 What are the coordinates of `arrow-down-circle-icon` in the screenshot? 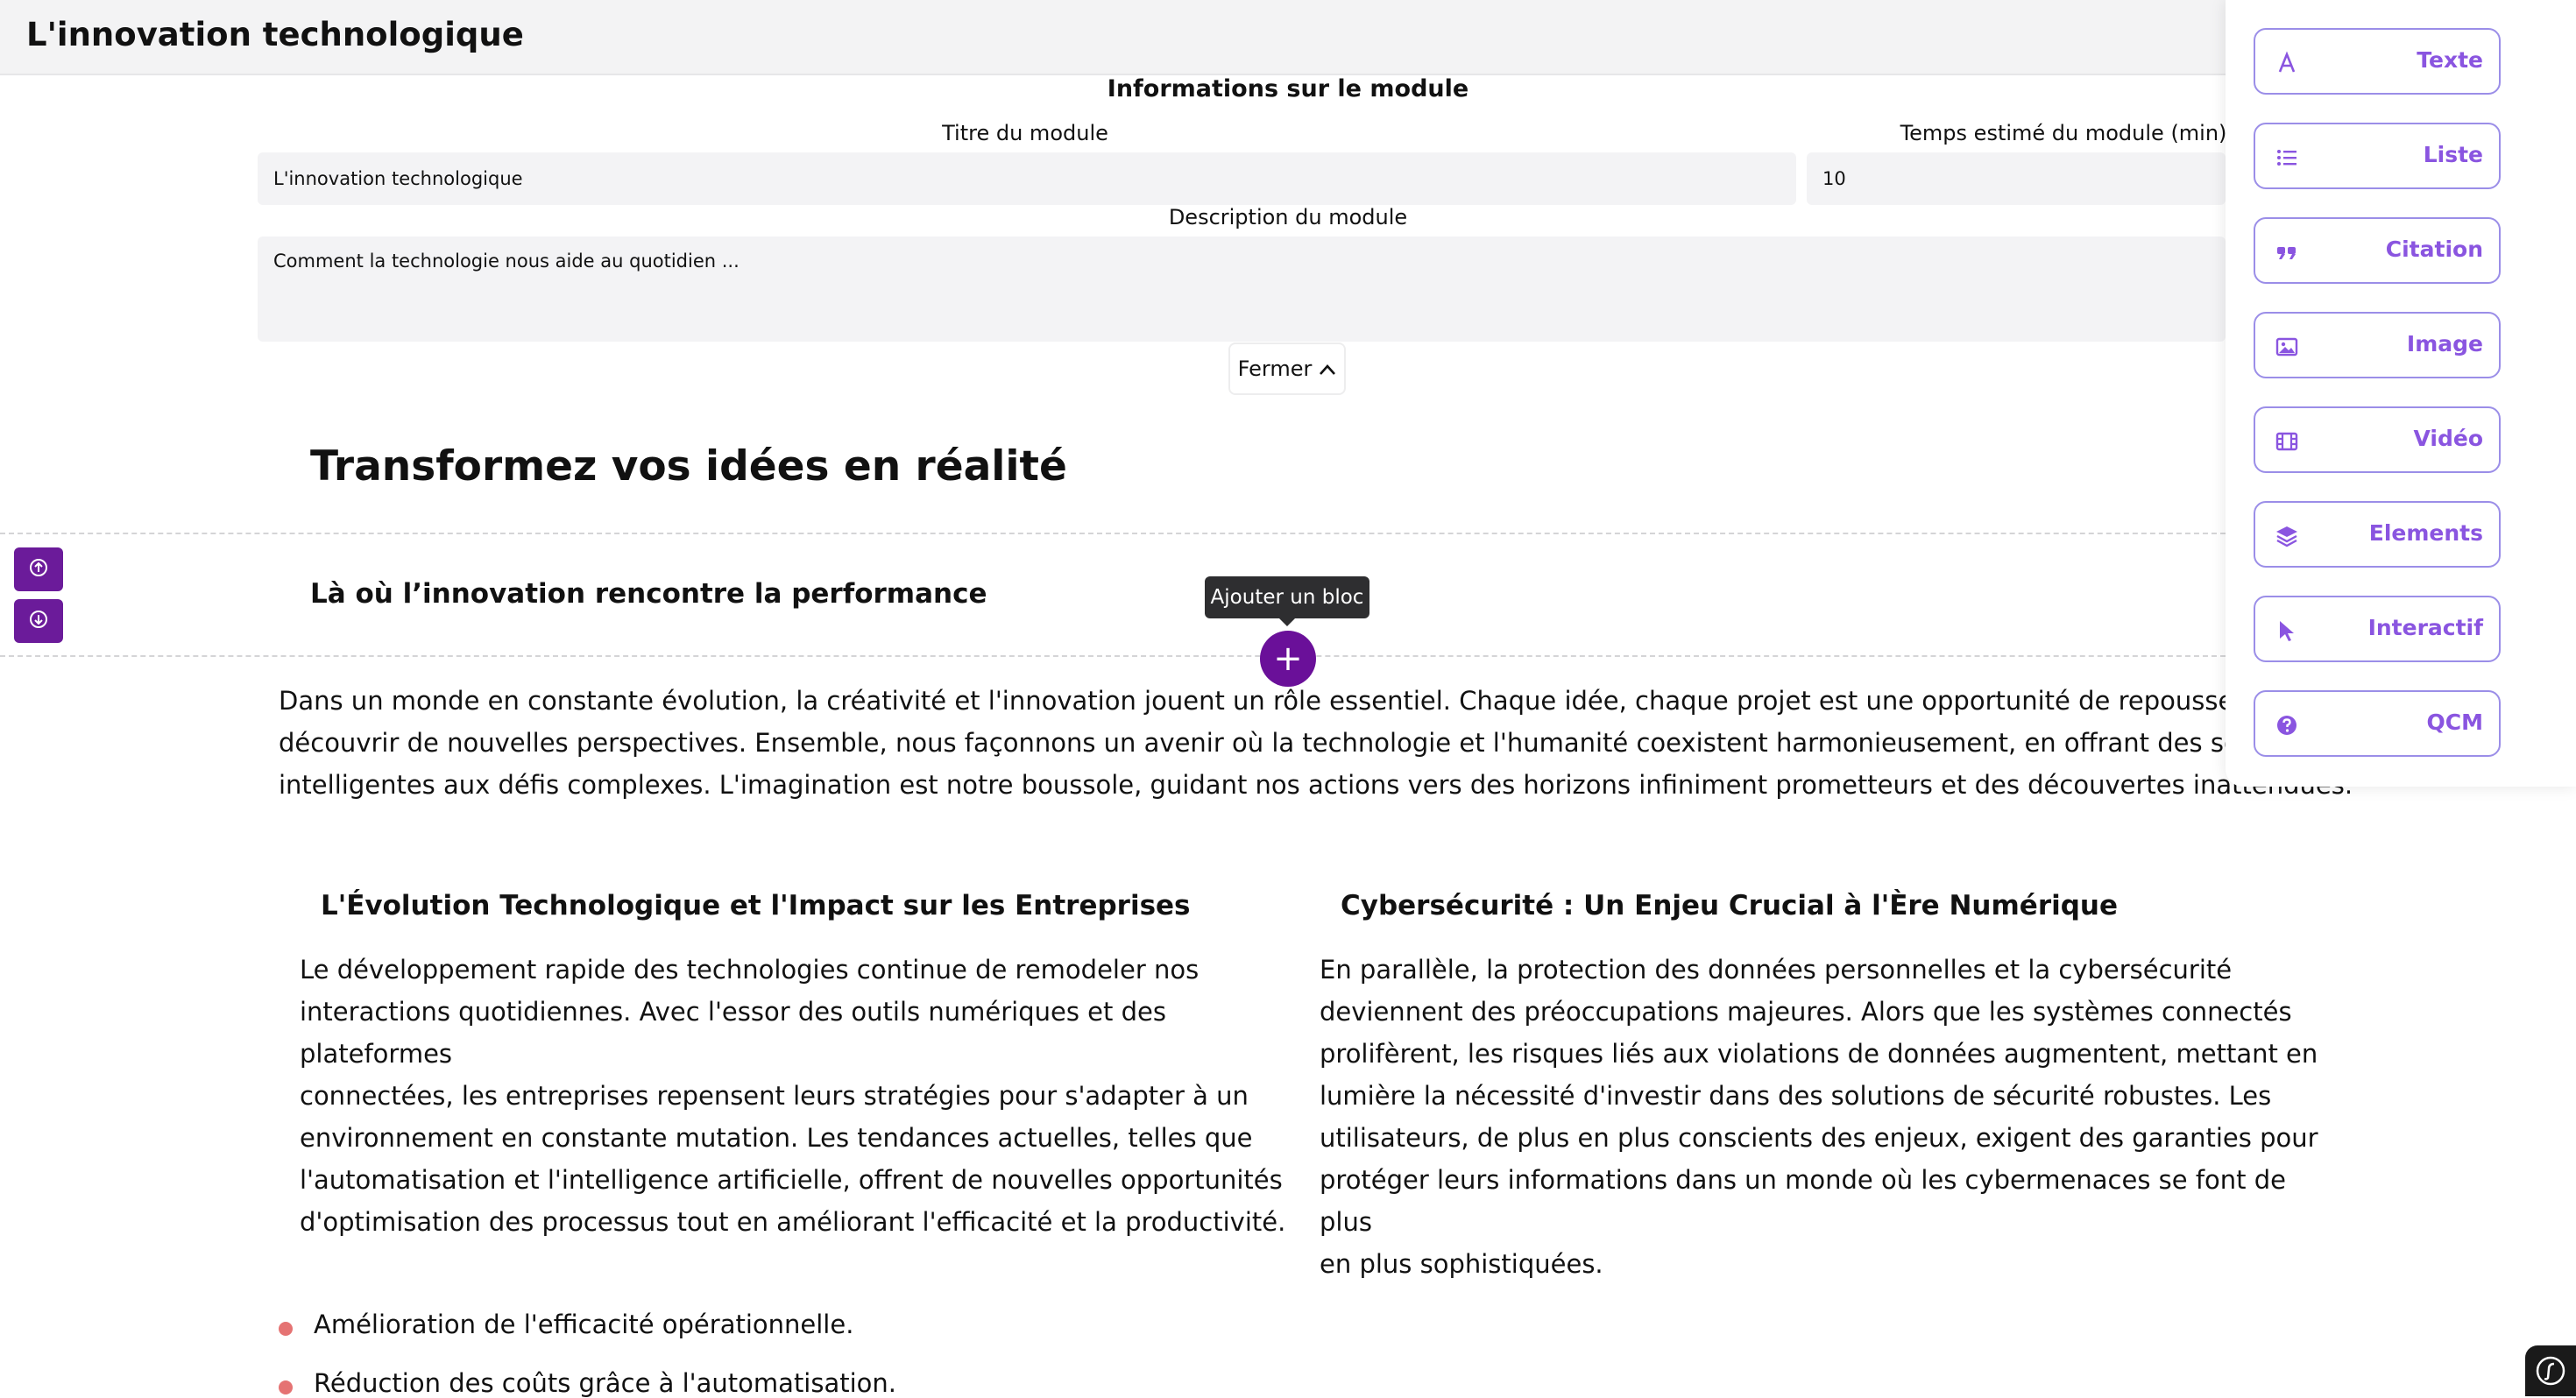 It's located at (38, 621).